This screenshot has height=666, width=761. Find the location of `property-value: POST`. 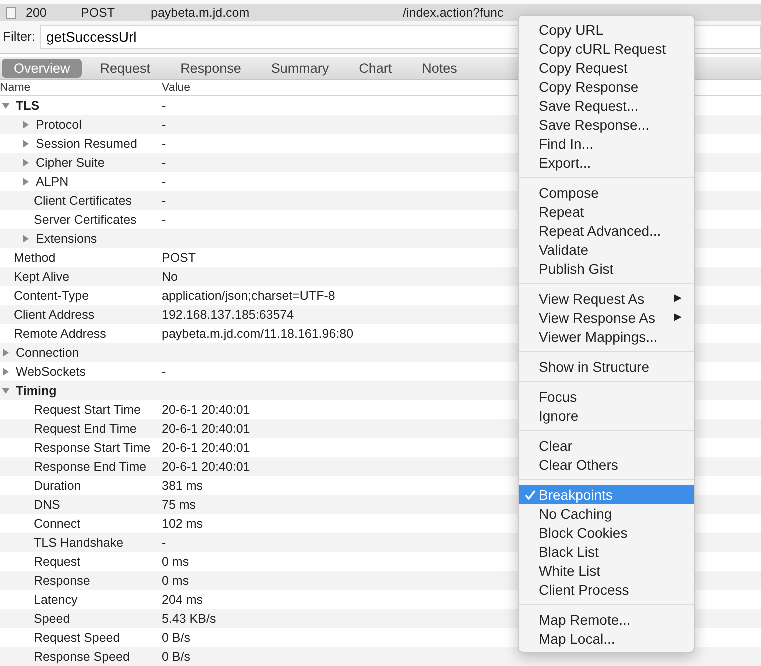

property-value: POST is located at coordinates (179, 257).